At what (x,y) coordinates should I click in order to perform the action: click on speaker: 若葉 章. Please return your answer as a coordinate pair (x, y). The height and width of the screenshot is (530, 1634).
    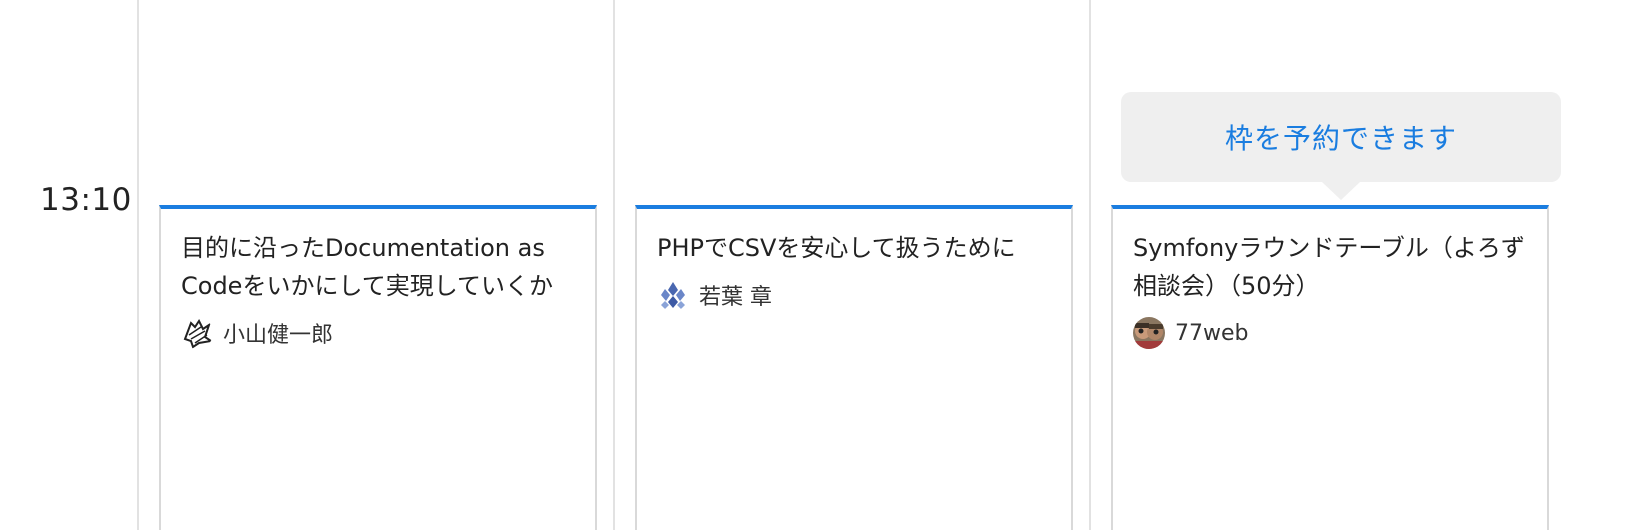
    Looking at the image, I should click on (854, 295).